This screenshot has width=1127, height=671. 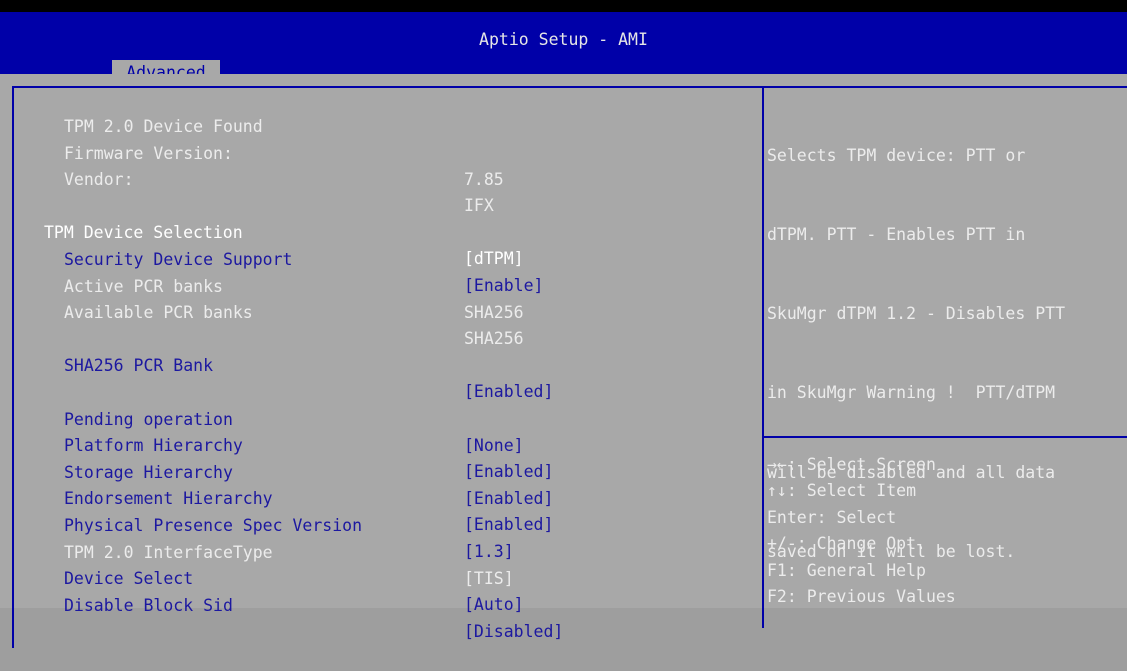 What do you see at coordinates (158, 313) in the screenshot?
I see `setting-label: Available PCR banks` at bounding box center [158, 313].